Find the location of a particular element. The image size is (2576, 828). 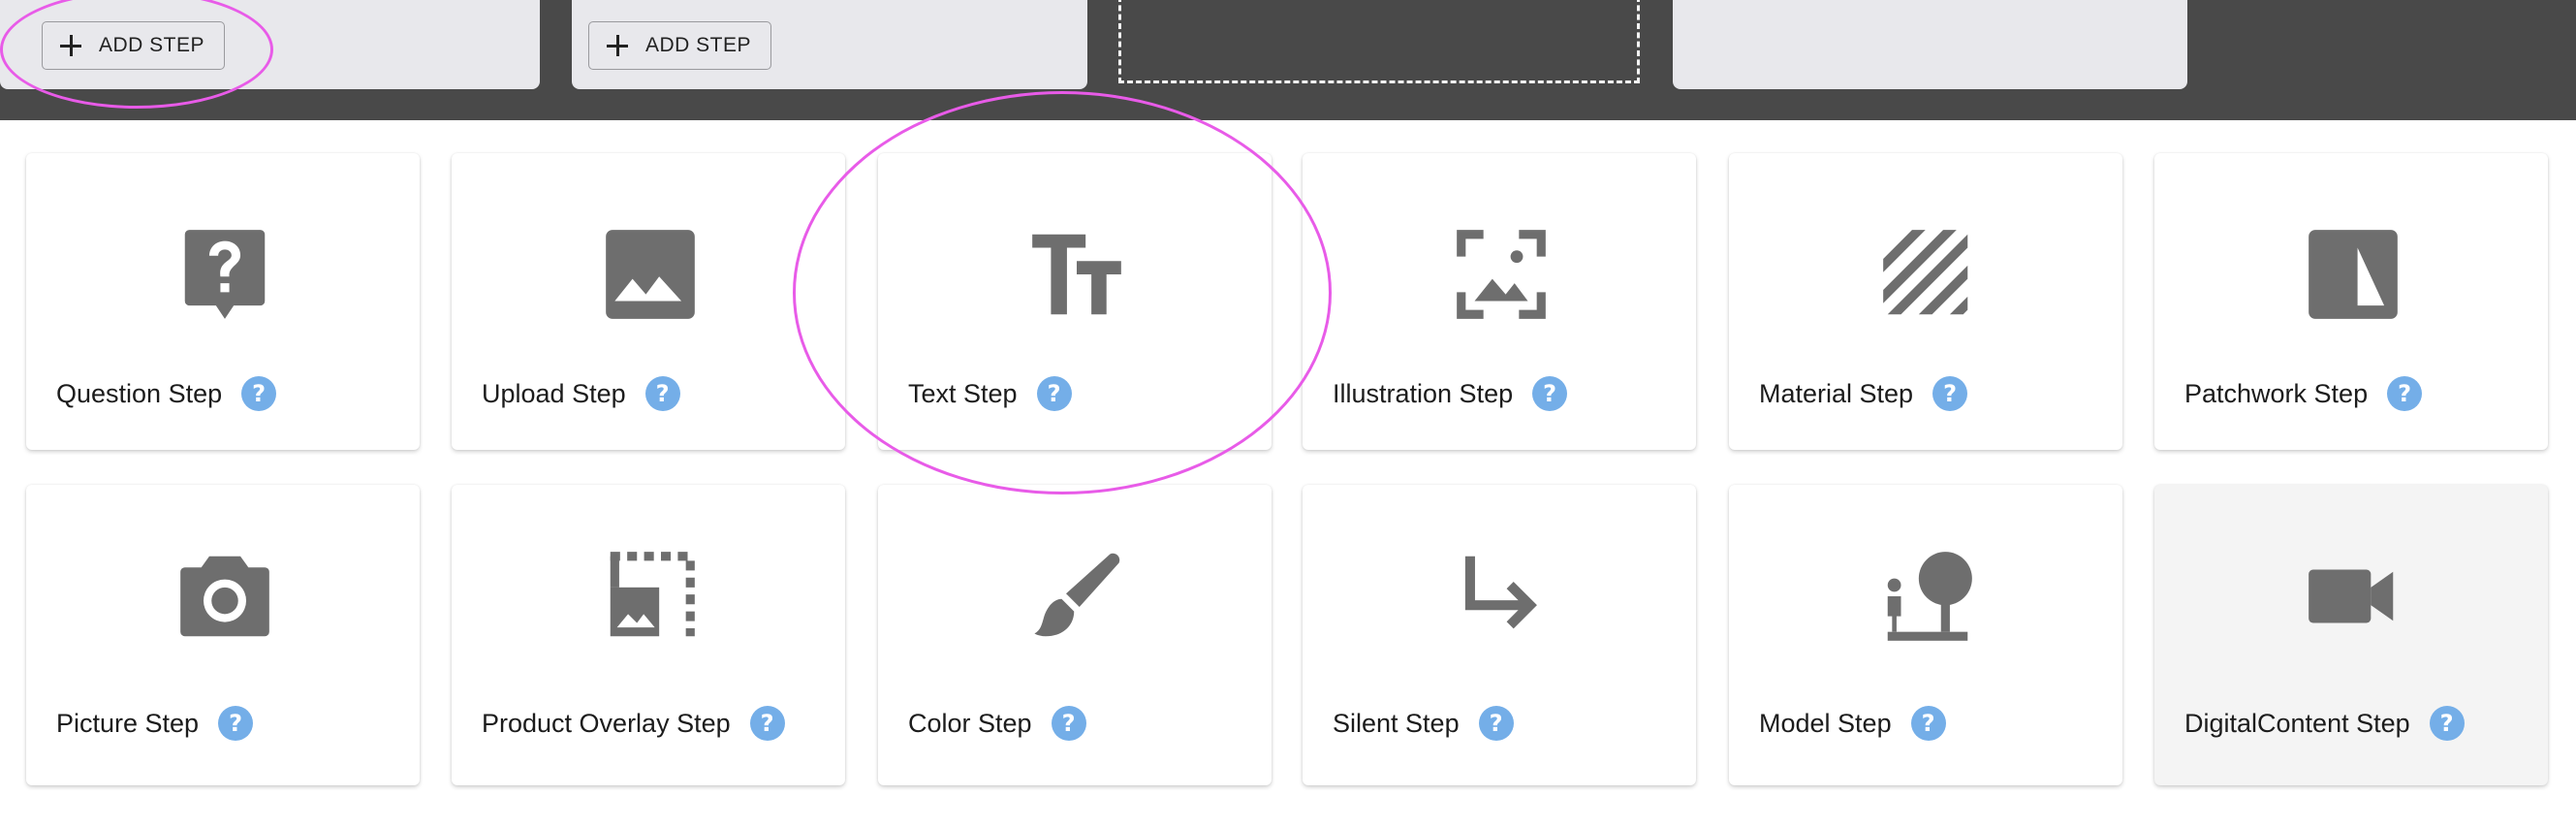

step-card-title: DigitalContent Step ? is located at coordinates (2324, 723).